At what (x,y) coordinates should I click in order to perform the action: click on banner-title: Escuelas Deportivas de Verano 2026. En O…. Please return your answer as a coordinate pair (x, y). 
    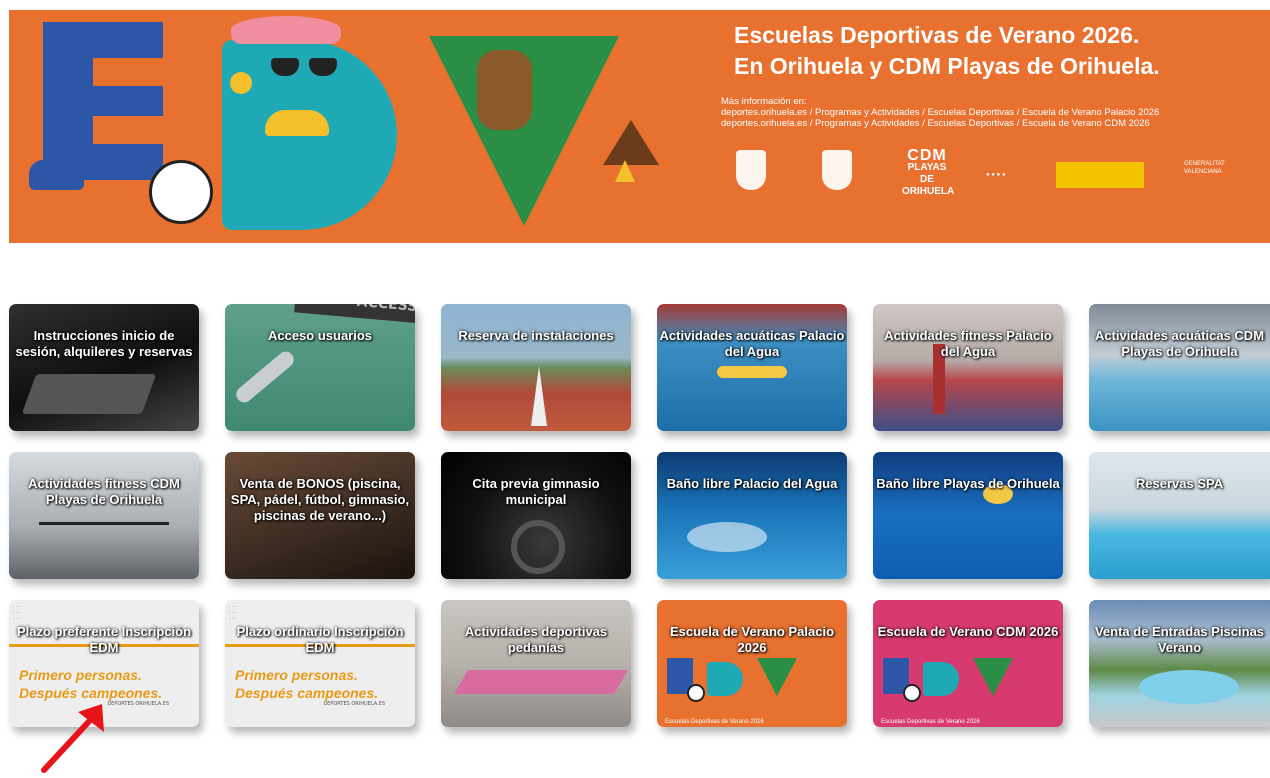
    Looking at the image, I should click on (947, 51).